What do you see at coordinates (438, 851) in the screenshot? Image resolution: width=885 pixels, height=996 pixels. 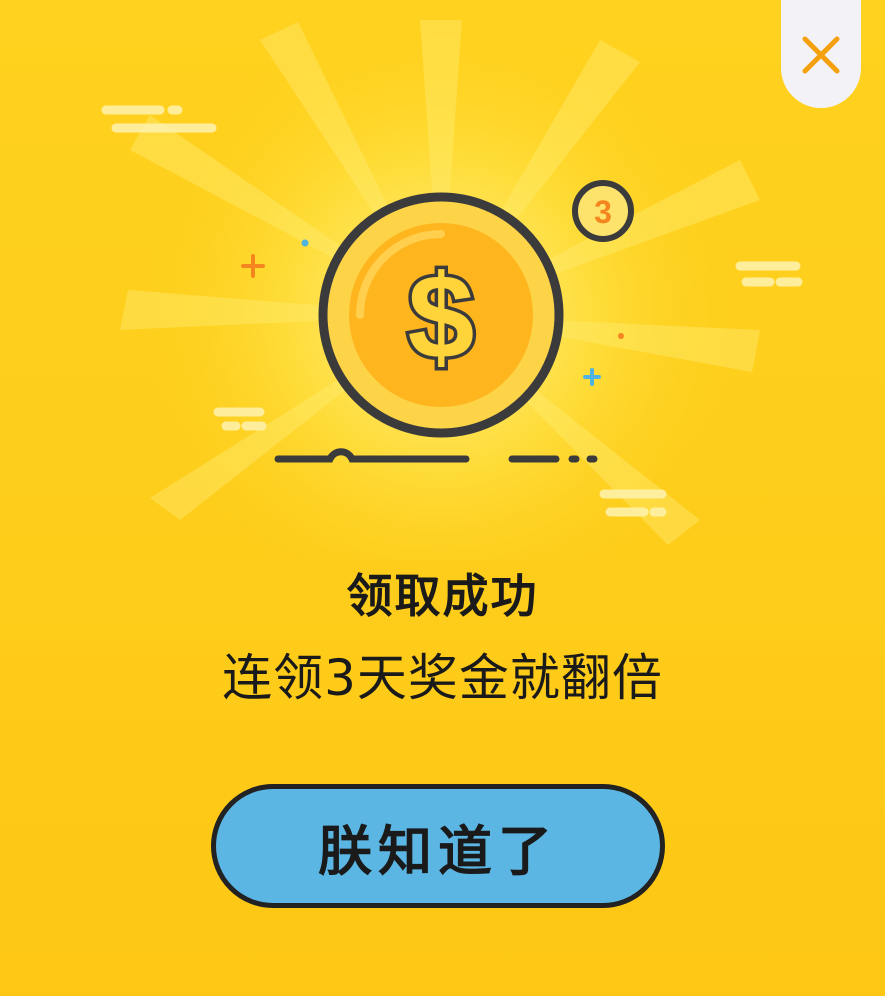 I see `acknowledge-button-label: 朕知道了` at bounding box center [438, 851].